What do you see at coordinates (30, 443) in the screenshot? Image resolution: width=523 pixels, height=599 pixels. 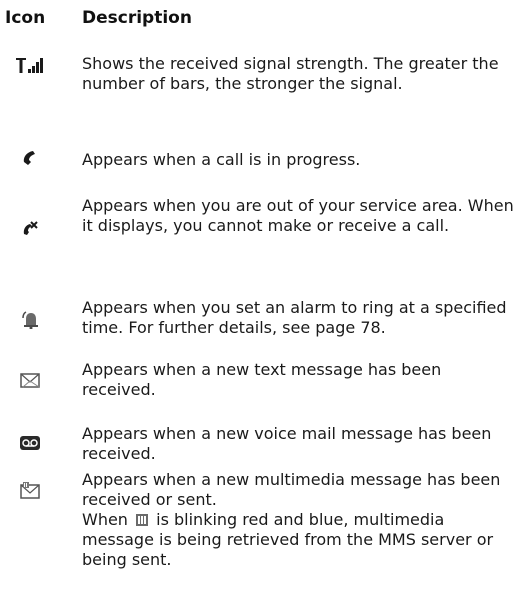 I see `voice-mail-icon` at bounding box center [30, 443].